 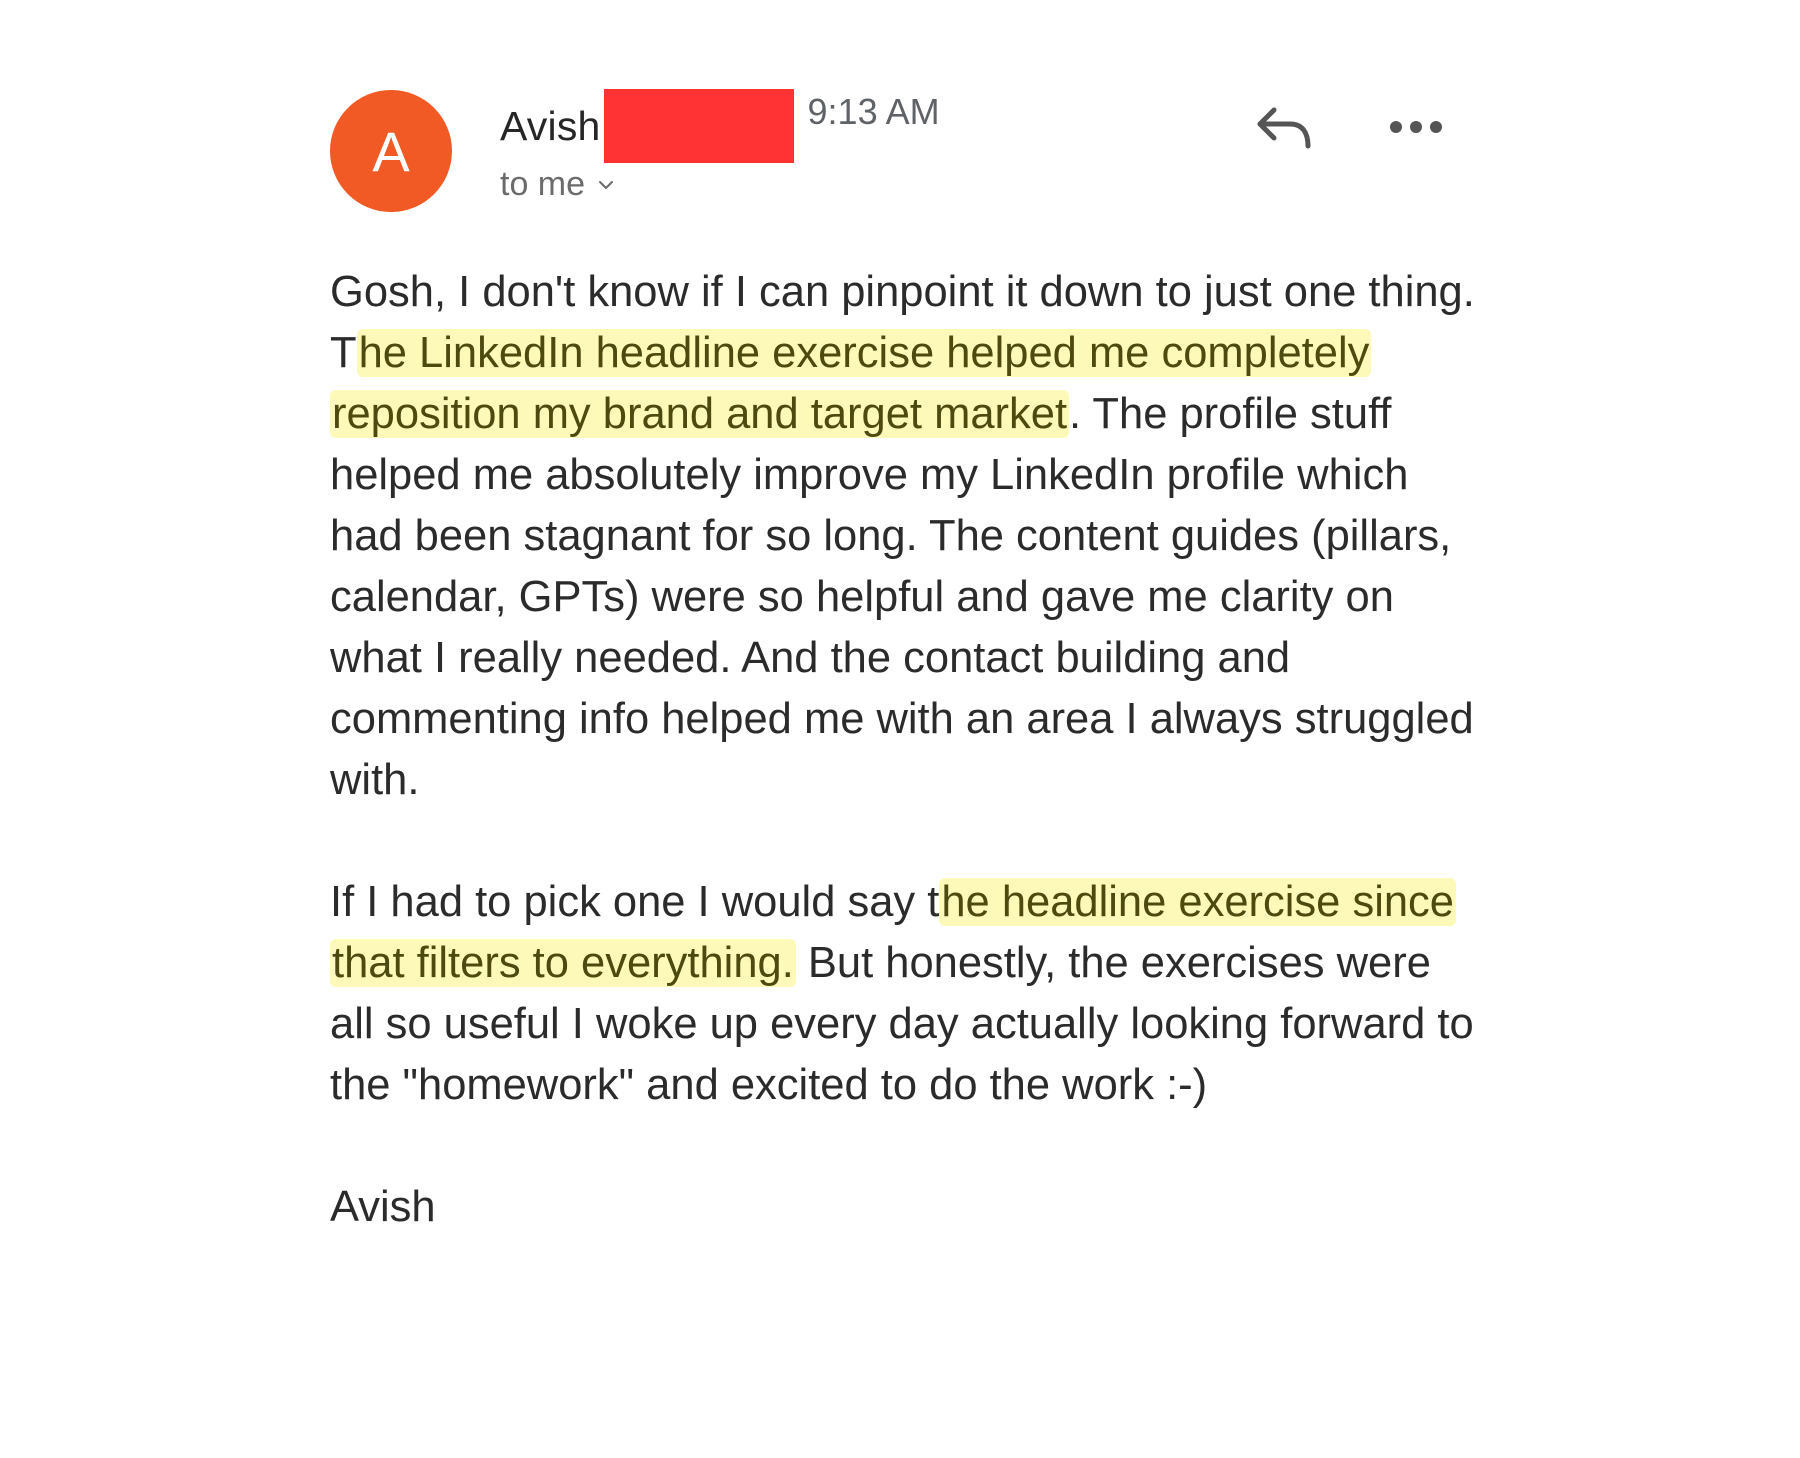 I want to click on redaction-block, so click(x=698, y=126).